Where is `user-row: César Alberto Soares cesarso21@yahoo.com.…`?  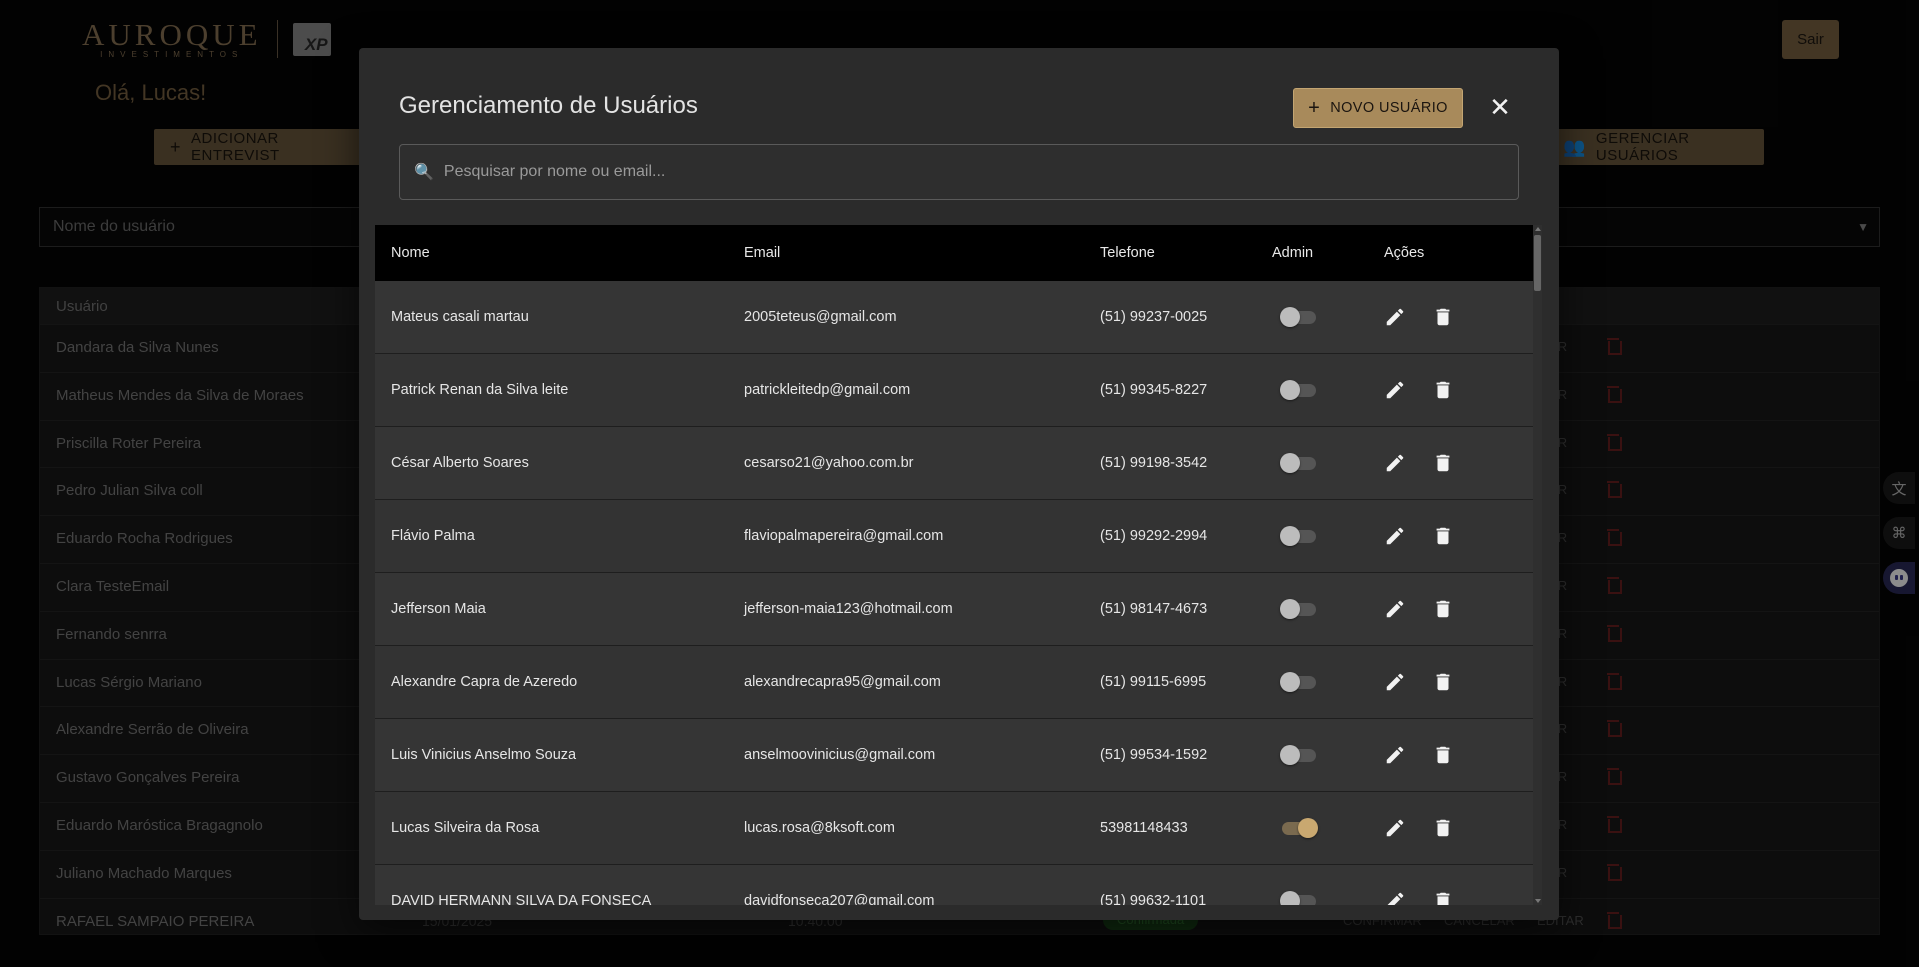
user-row: César Alberto Soares cesarso21@yahoo.com.… is located at coordinates (954, 463).